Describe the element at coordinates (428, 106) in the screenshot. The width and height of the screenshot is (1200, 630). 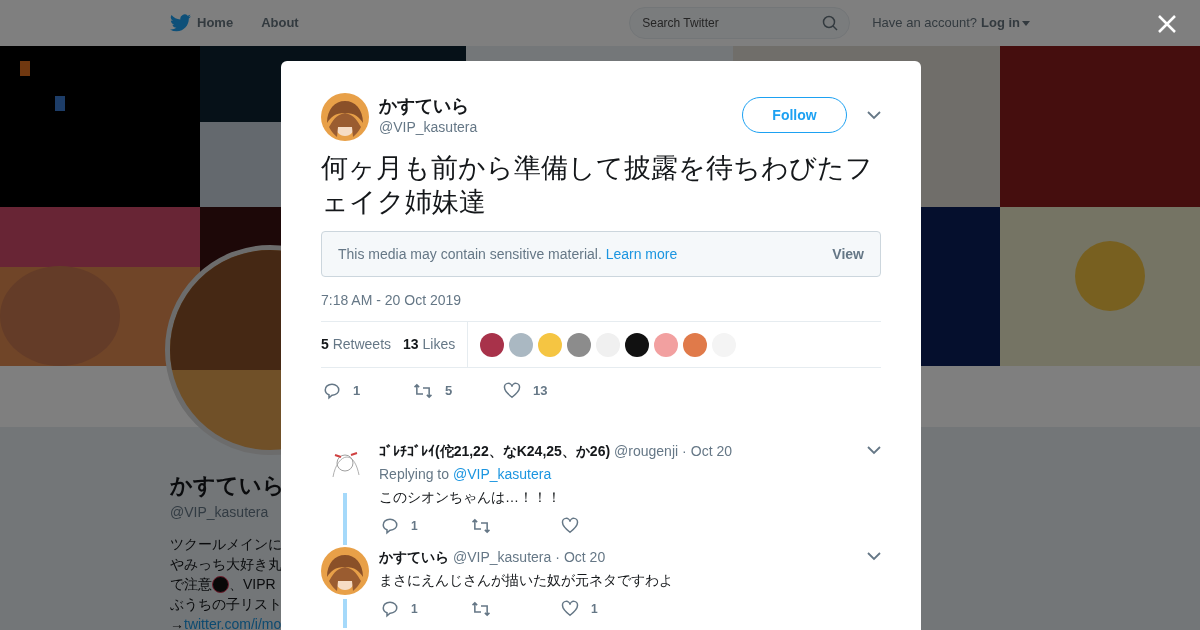
I see `author-name: かすていら` at that location.